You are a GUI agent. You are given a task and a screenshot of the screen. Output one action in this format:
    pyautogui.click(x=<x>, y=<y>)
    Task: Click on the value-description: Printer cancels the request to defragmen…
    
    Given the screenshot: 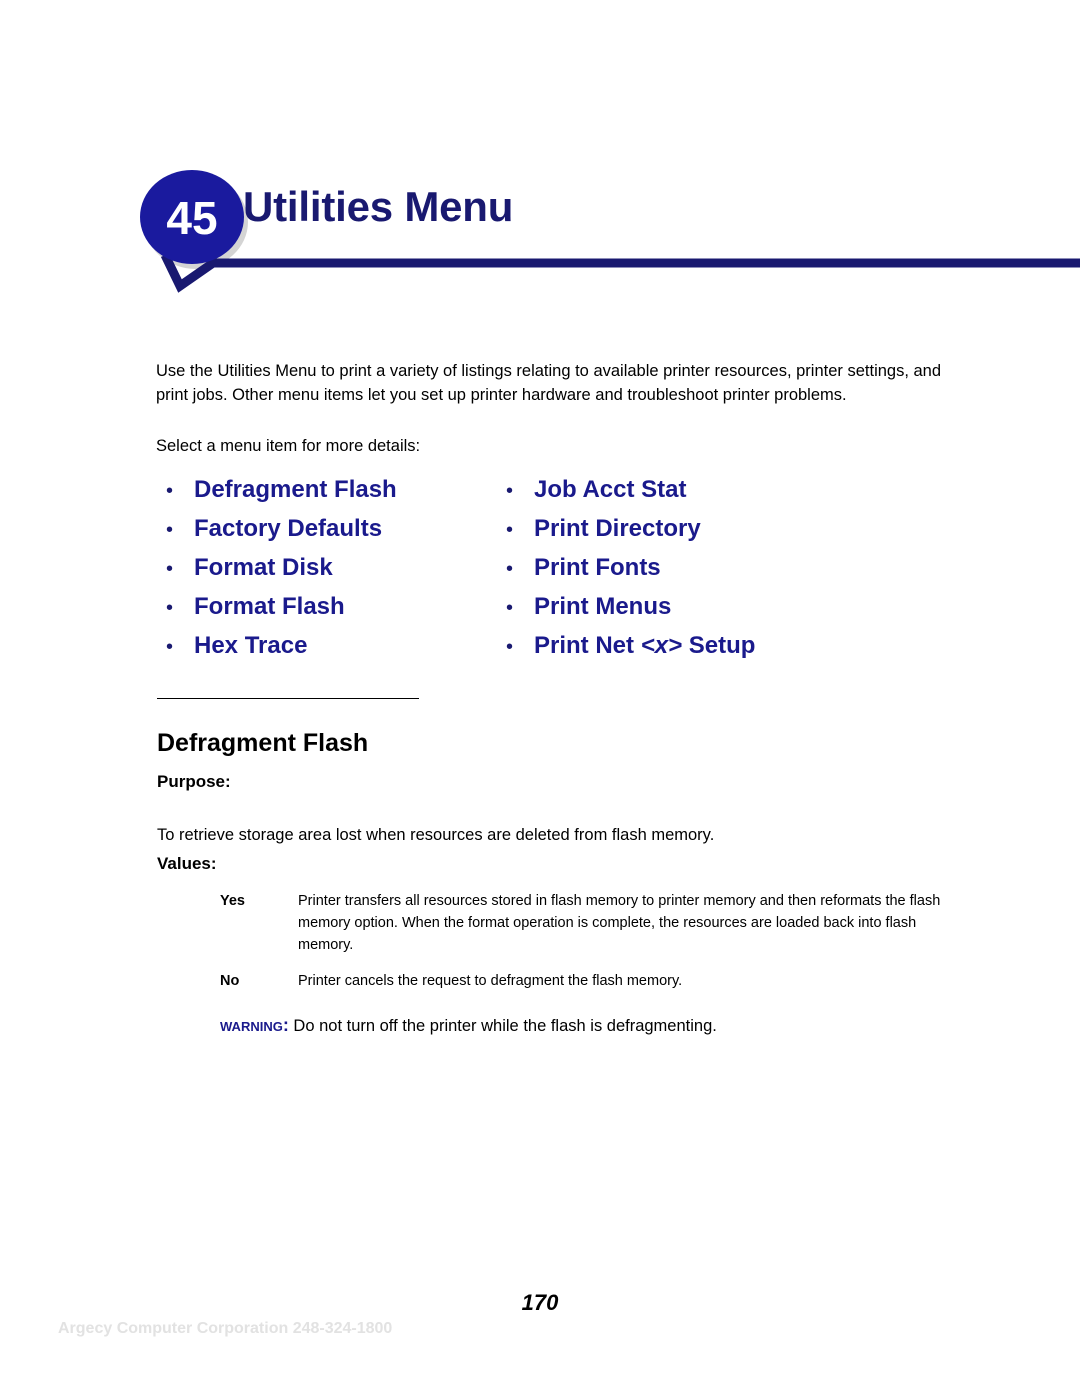 What is the action you would take?
    pyautogui.click(x=490, y=981)
    